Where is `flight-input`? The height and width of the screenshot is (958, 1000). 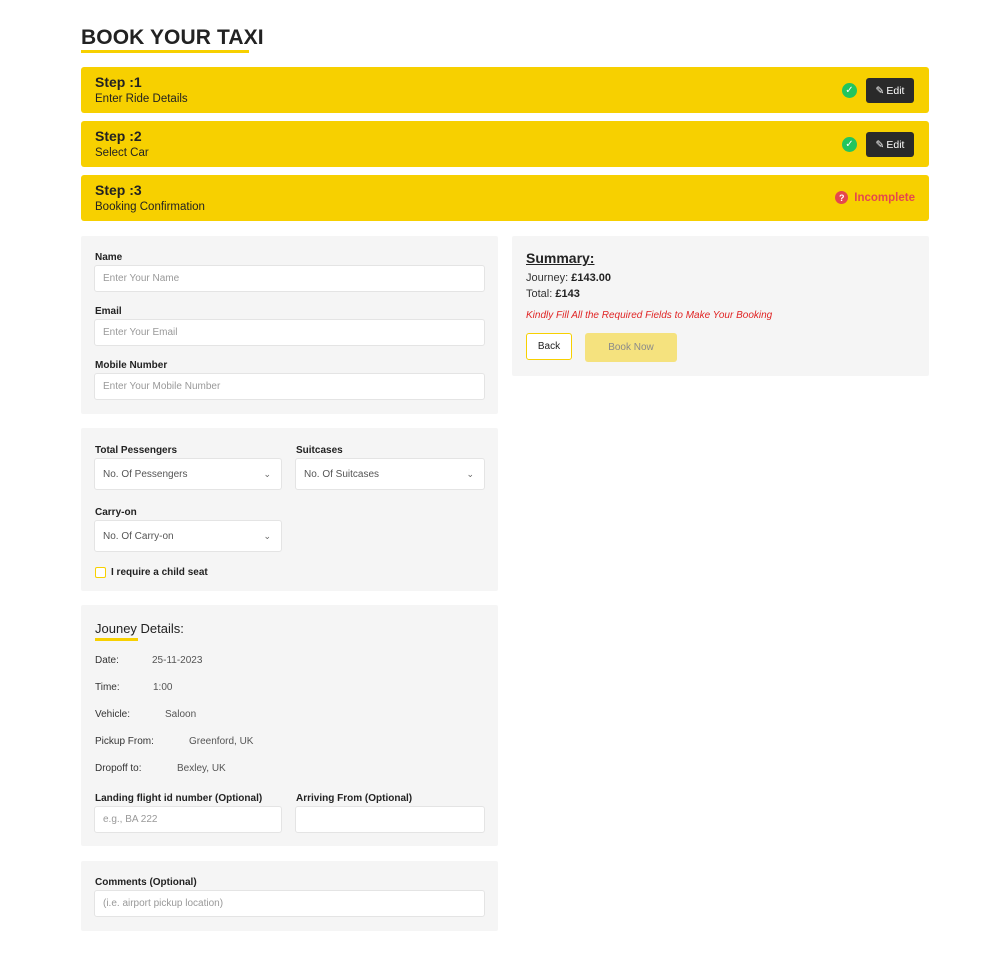
flight-input is located at coordinates (188, 819).